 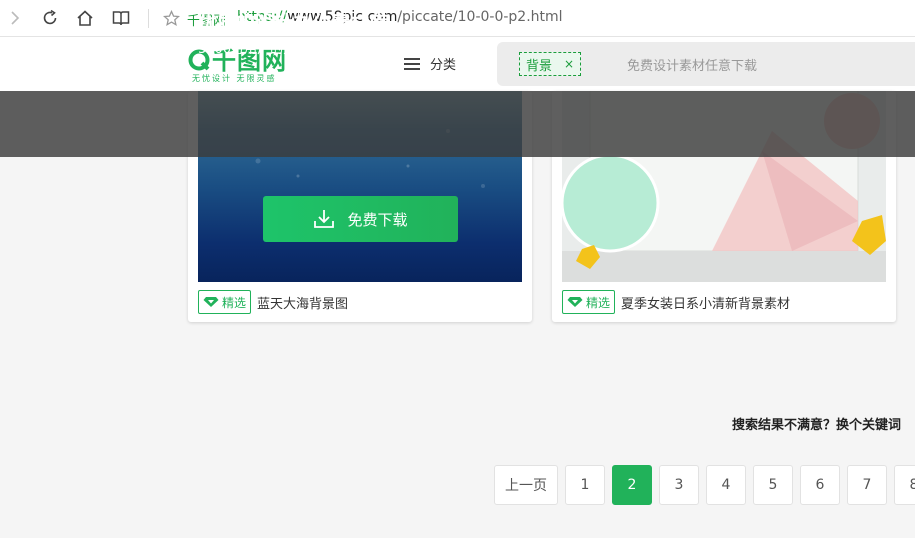 What do you see at coordinates (234, 78) in the screenshot?
I see `logo-tagline: 无忧设计 无限灵感` at bounding box center [234, 78].